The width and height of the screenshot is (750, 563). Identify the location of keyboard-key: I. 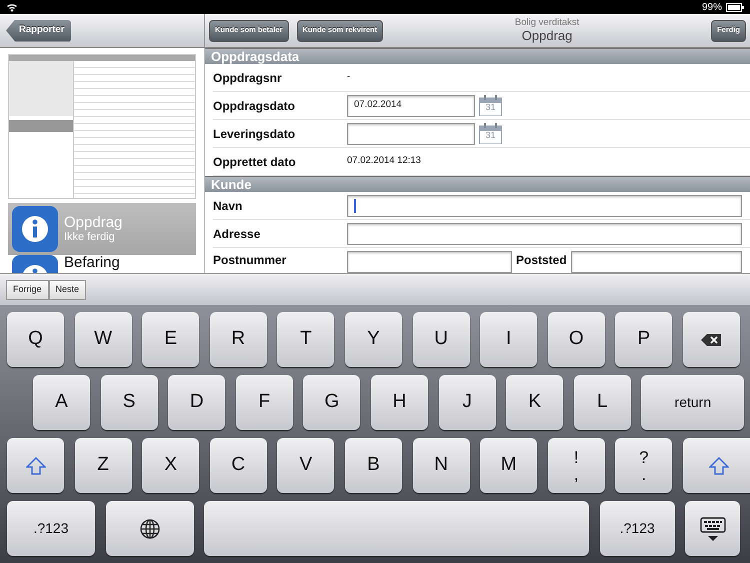
(509, 339).